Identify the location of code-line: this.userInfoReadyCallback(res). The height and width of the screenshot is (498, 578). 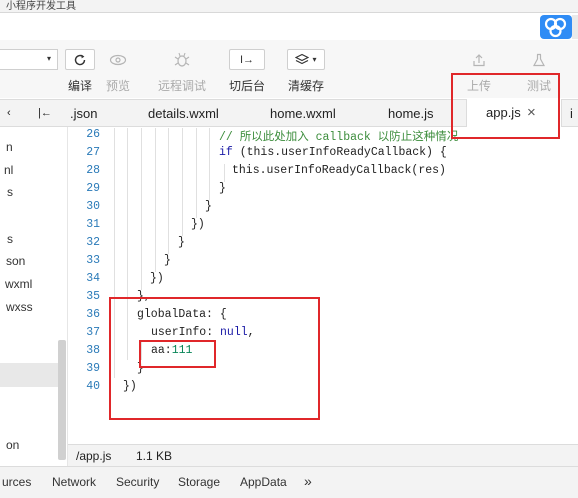
(339, 170).